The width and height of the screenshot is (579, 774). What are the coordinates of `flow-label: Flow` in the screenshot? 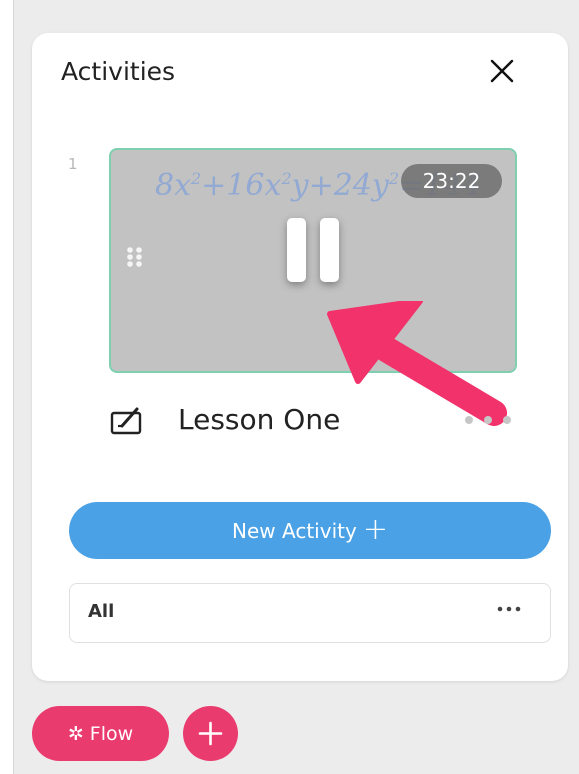 It's located at (111, 733).